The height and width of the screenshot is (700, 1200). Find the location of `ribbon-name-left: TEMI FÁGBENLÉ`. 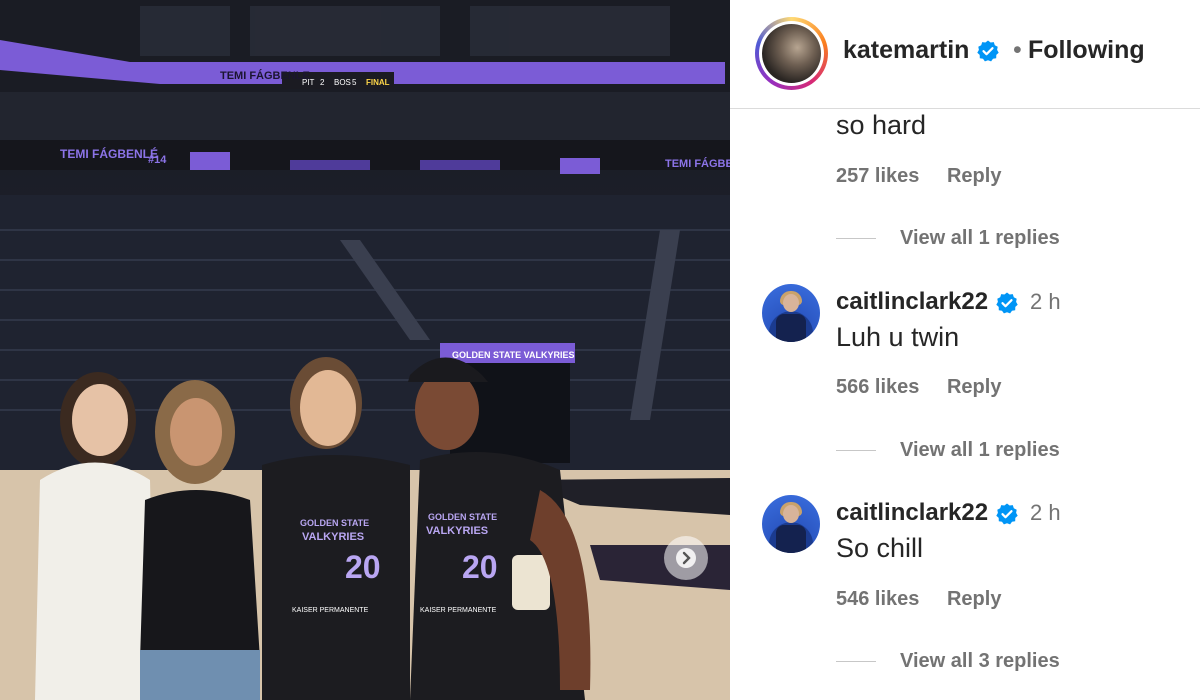

ribbon-name-left: TEMI FÁGBENLÉ is located at coordinates (109, 153).